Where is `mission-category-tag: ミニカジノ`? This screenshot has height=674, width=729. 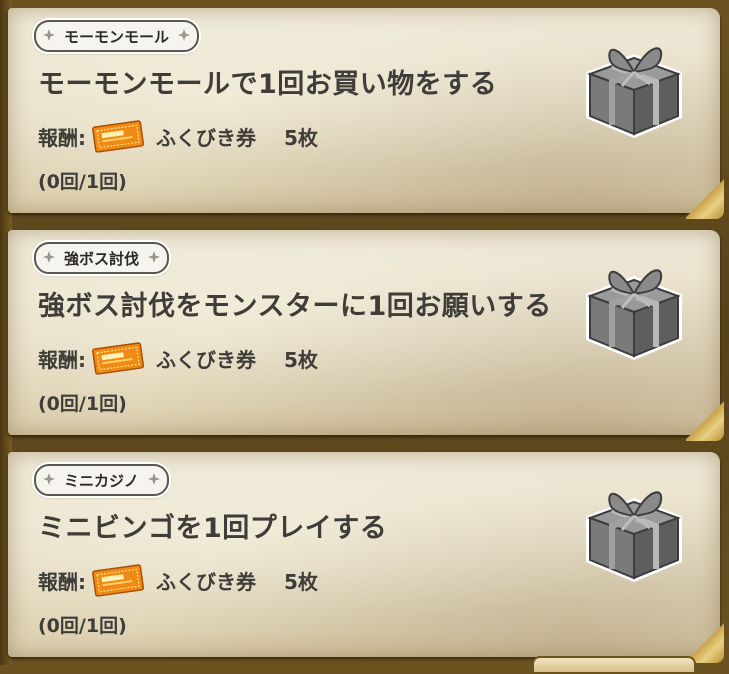
mission-category-tag: ミニカジノ is located at coordinates (101, 480).